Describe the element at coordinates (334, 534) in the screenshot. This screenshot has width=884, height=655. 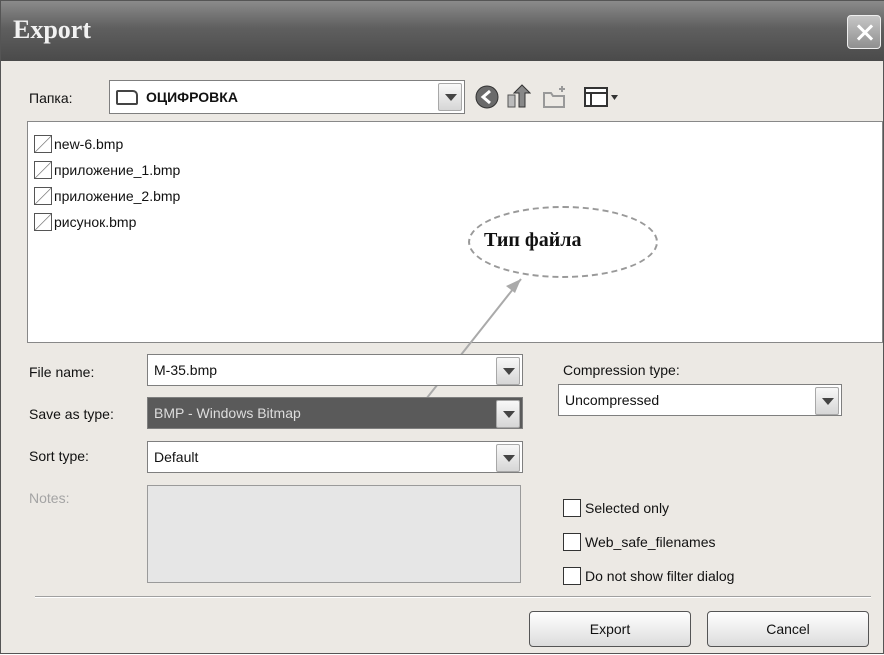
I see `notes-field` at that location.